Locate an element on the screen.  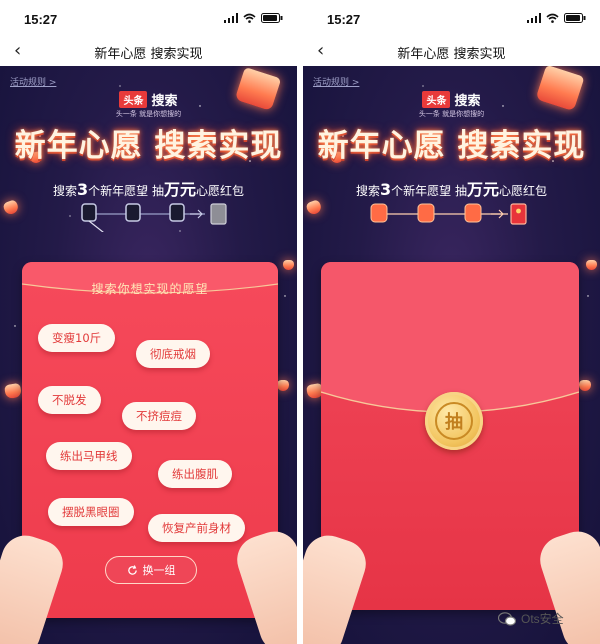
draw-coin-button: 抽 is located at coordinates (454, 421).